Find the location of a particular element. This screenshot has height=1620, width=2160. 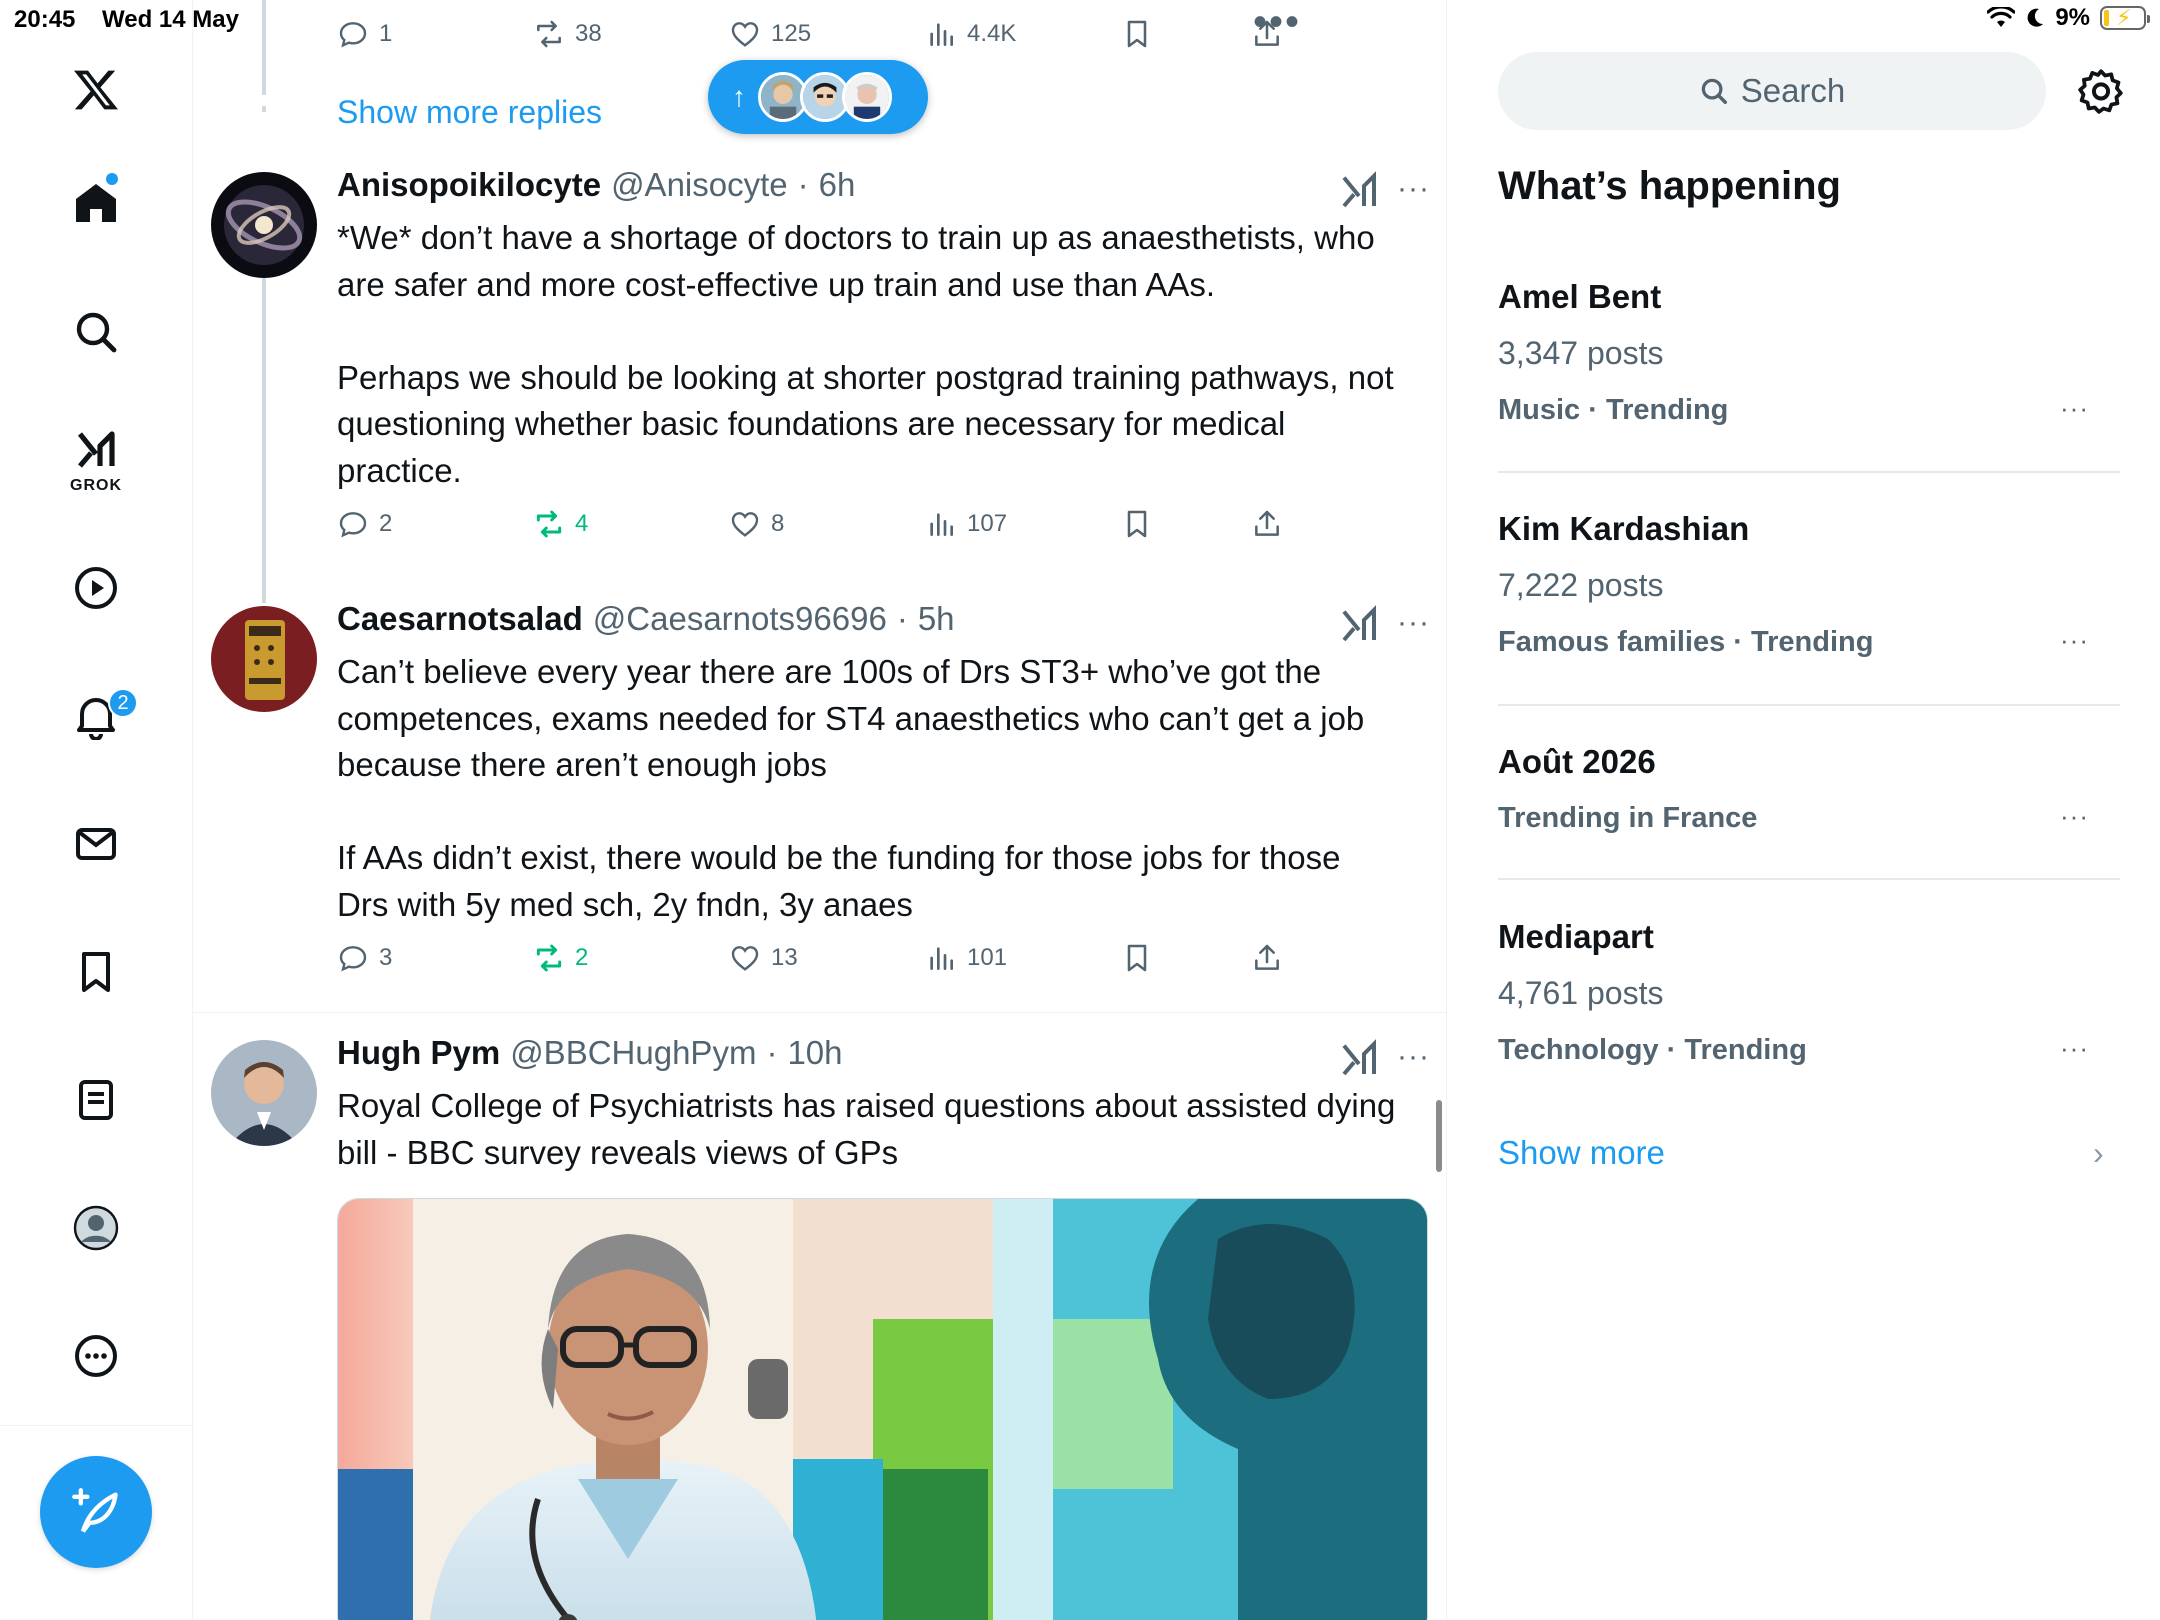

reply-button: 1 is located at coordinates (364, 34).